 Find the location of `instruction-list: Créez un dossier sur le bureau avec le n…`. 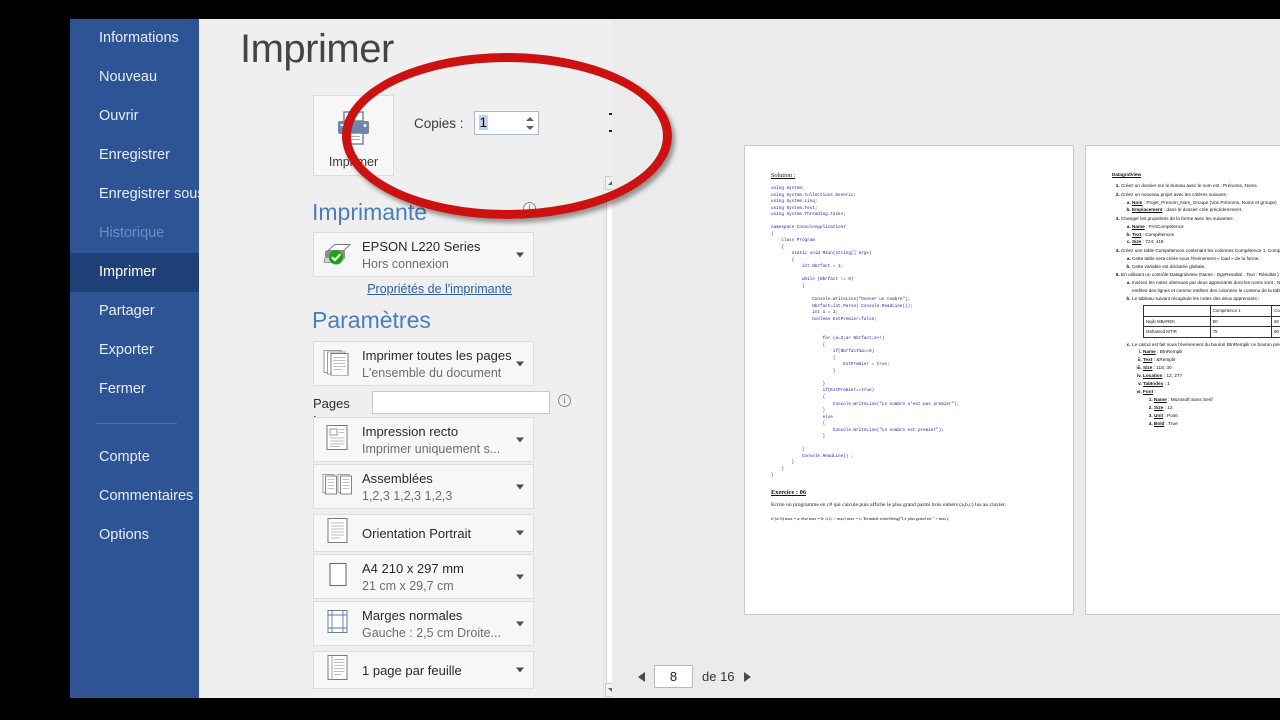

instruction-list: Créez un dossier sur le bureau avec le n… is located at coordinates (1200, 305).